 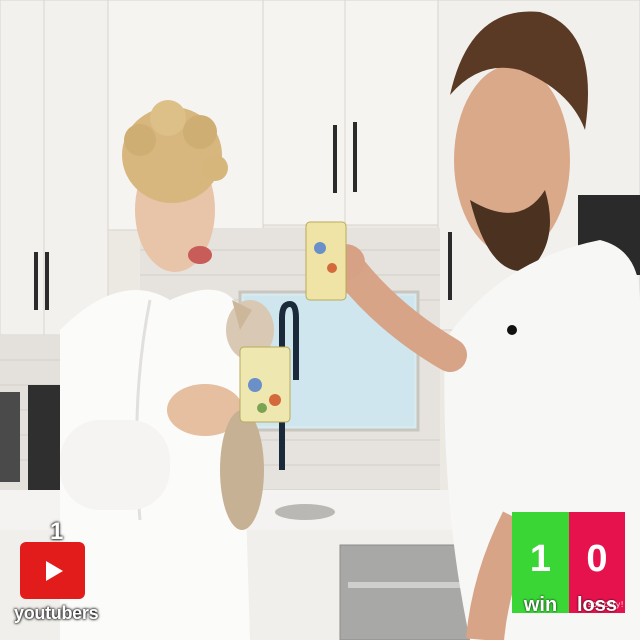 I want to click on youtuber-label: youtubers, so click(x=56, y=613).